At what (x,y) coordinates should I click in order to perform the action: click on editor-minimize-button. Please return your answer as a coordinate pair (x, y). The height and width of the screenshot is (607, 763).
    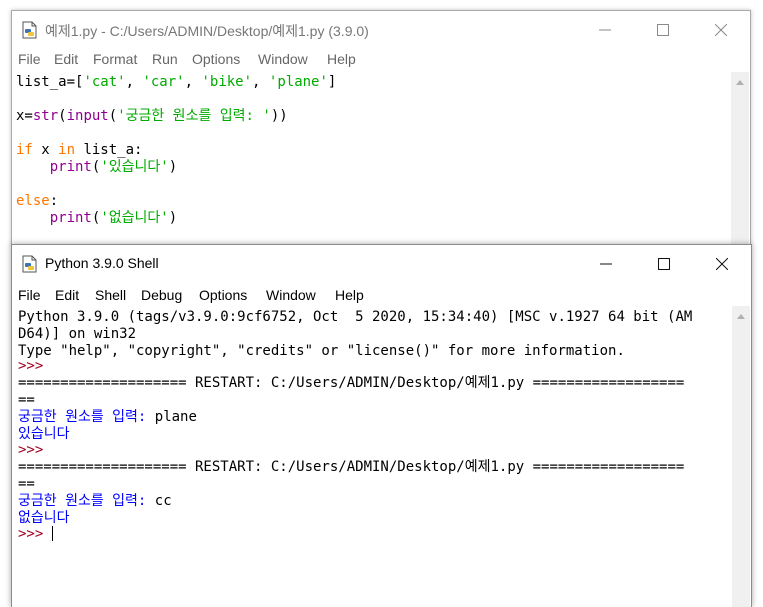
    Looking at the image, I should click on (605, 29).